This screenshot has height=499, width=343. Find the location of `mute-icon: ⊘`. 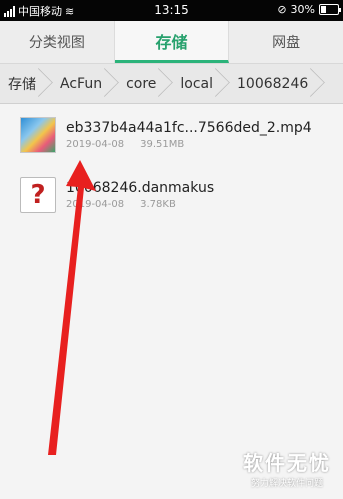

mute-icon: ⊘ is located at coordinates (282, 9).